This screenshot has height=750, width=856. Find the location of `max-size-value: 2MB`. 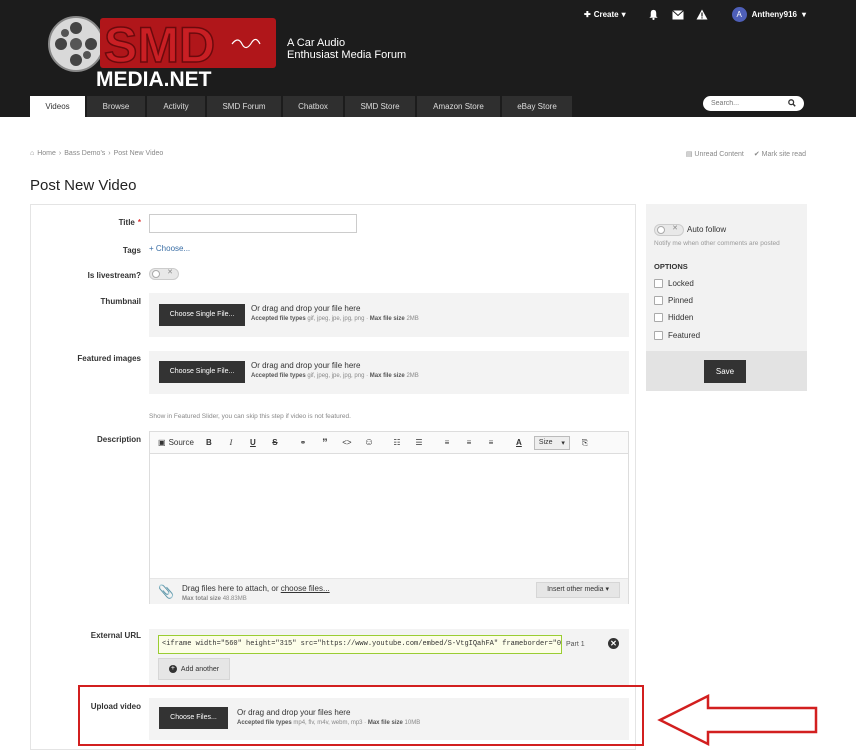

max-size-value: 2MB is located at coordinates (412, 376).